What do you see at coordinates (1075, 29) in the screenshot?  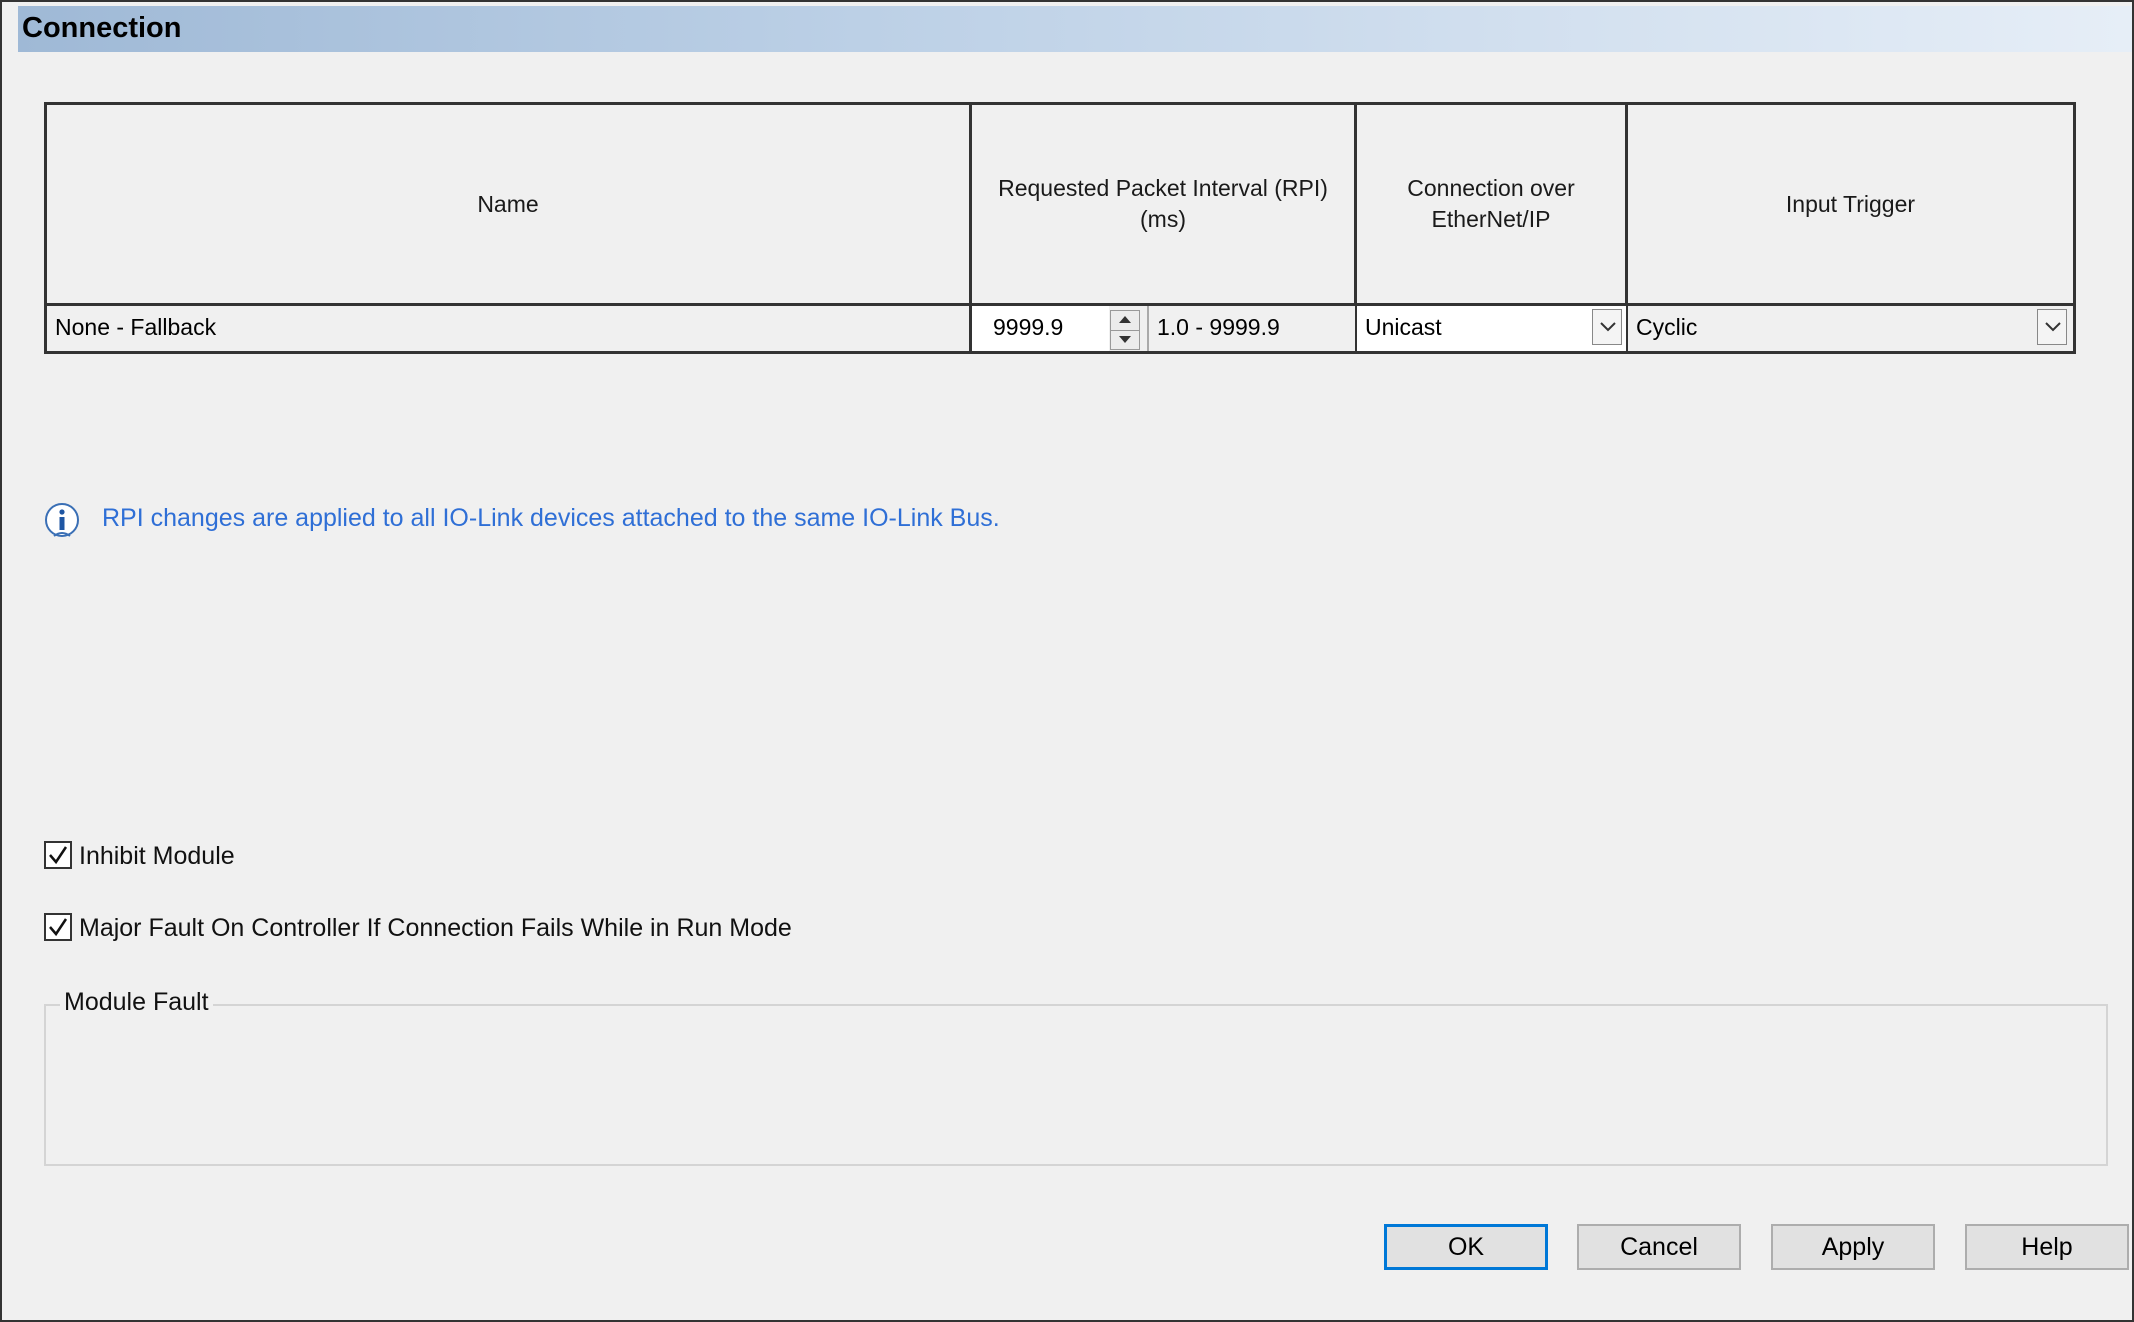 I see `section-title-bar: Connection` at bounding box center [1075, 29].